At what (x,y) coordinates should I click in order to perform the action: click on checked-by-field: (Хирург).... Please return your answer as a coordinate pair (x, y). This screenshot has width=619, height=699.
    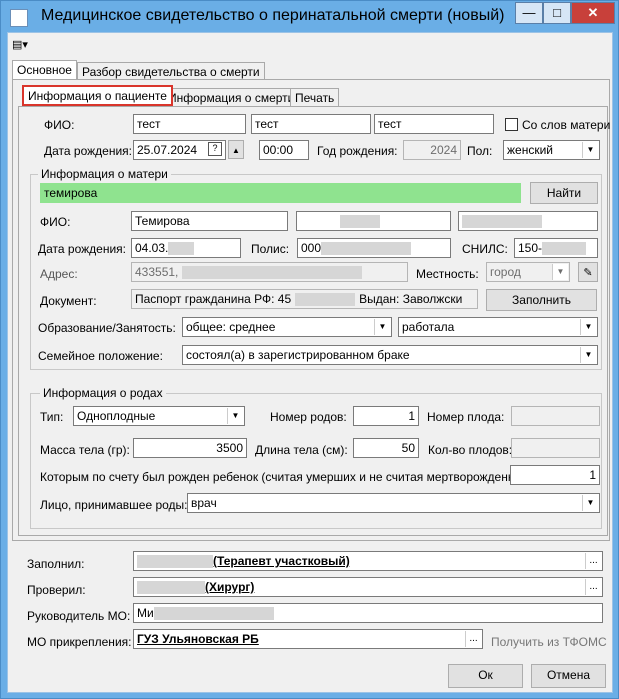
    Looking at the image, I should click on (368, 587).